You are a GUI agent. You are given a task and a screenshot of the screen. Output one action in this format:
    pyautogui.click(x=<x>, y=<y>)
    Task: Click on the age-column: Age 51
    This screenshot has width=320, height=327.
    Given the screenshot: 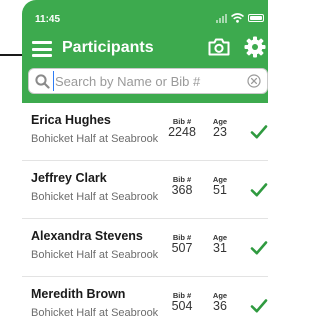 What is the action you would take?
    pyautogui.click(x=220, y=186)
    